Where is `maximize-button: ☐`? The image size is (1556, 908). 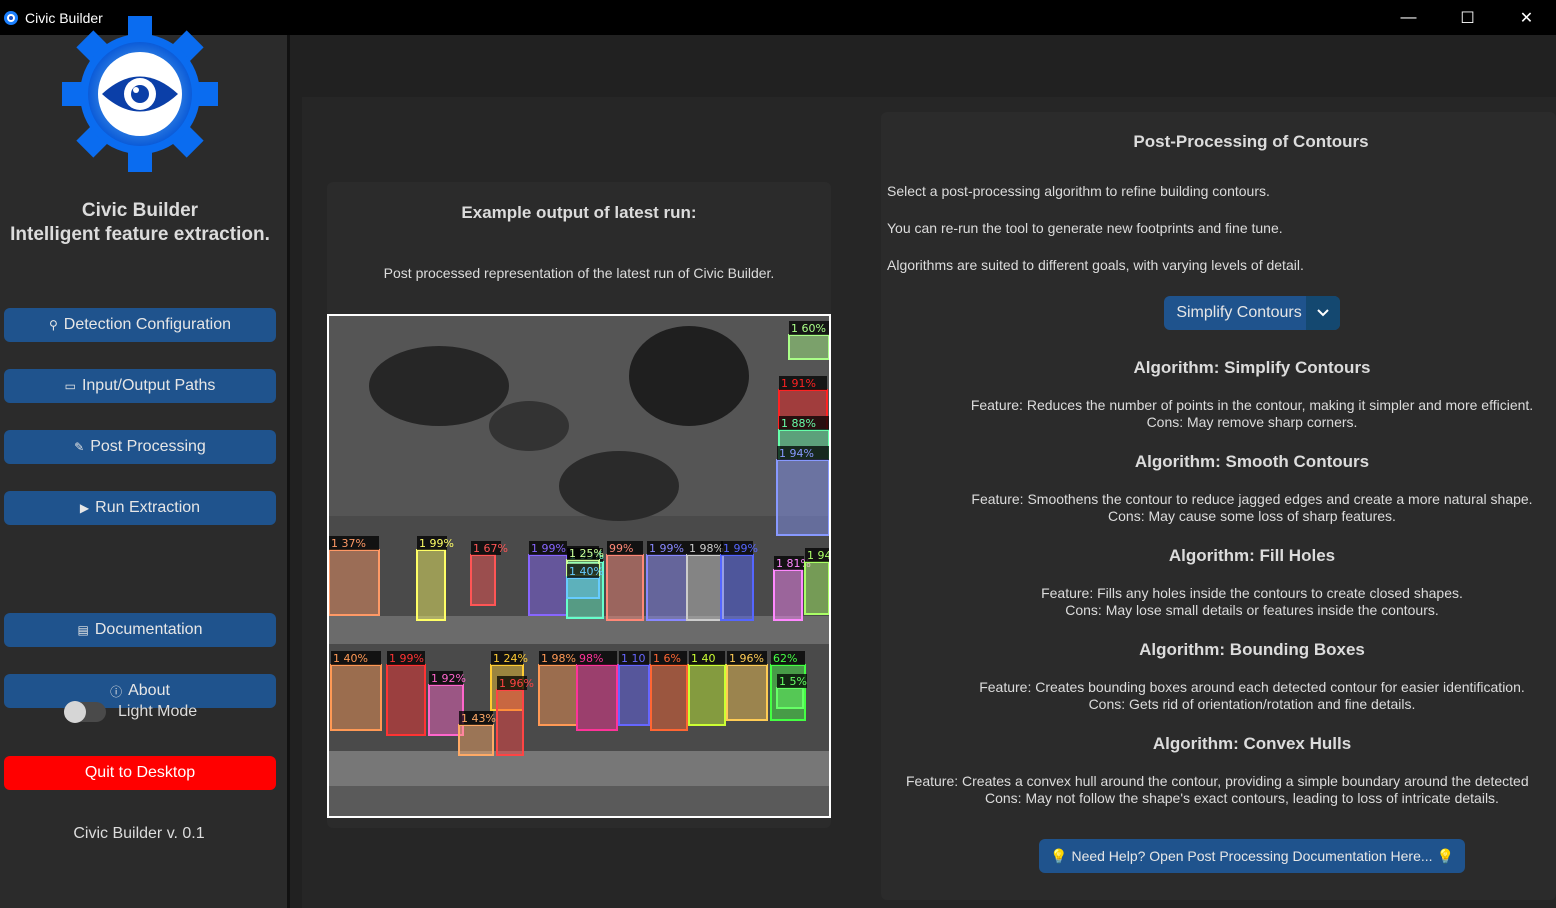 maximize-button: ☐ is located at coordinates (1467, 17).